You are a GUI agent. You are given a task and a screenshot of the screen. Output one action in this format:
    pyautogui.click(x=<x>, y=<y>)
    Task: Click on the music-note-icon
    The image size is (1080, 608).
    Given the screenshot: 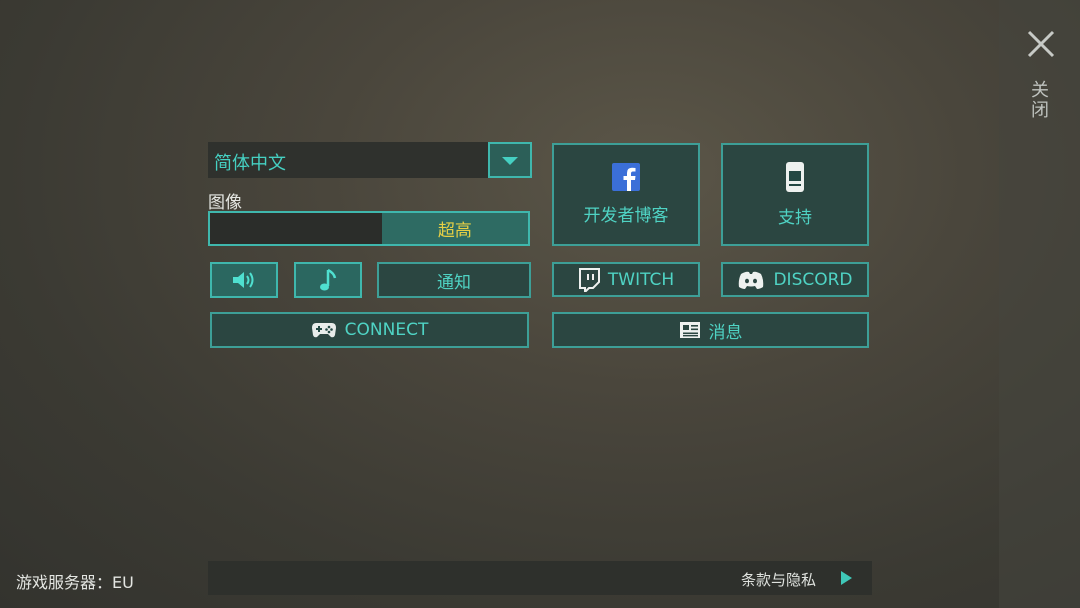 What is the action you would take?
    pyautogui.click(x=328, y=279)
    